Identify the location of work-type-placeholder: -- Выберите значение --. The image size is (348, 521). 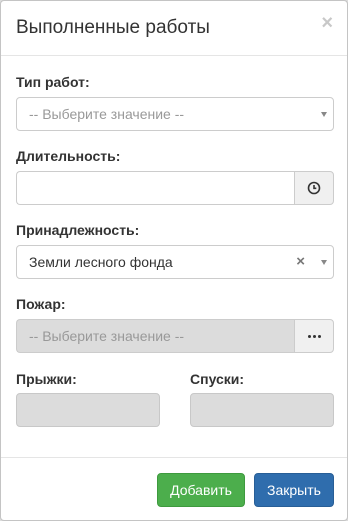
(107, 114).